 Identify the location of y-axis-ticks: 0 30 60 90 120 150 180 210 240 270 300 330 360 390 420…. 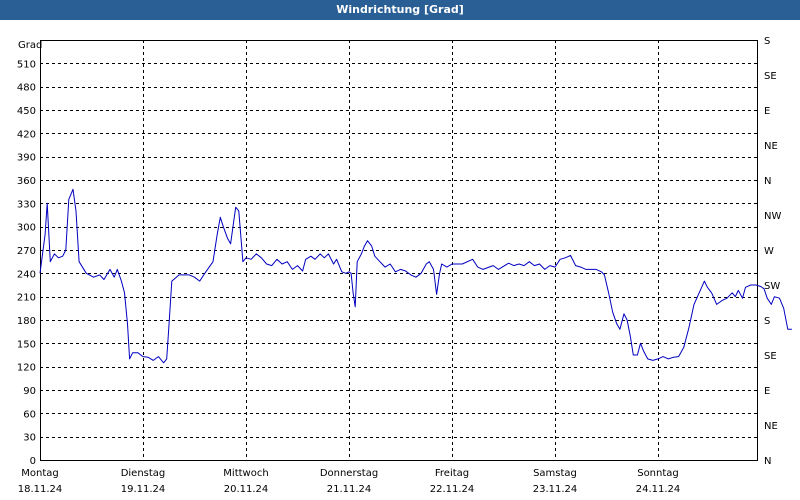
(26, 263).